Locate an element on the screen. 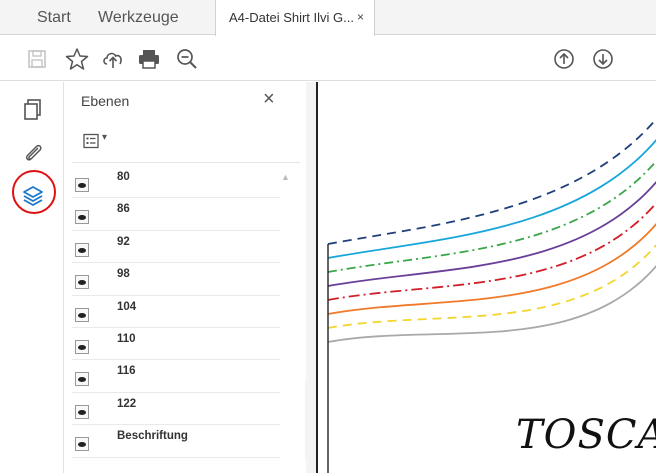 The width and height of the screenshot is (656, 473). layer-label: 122 is located at coordinates (127, 403).